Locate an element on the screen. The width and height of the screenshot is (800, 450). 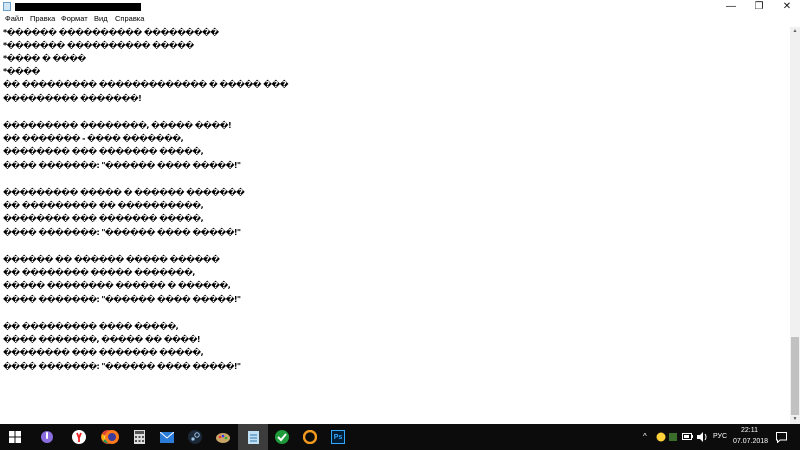
restore-icon: ❐ is located at coordinates (759, 6).